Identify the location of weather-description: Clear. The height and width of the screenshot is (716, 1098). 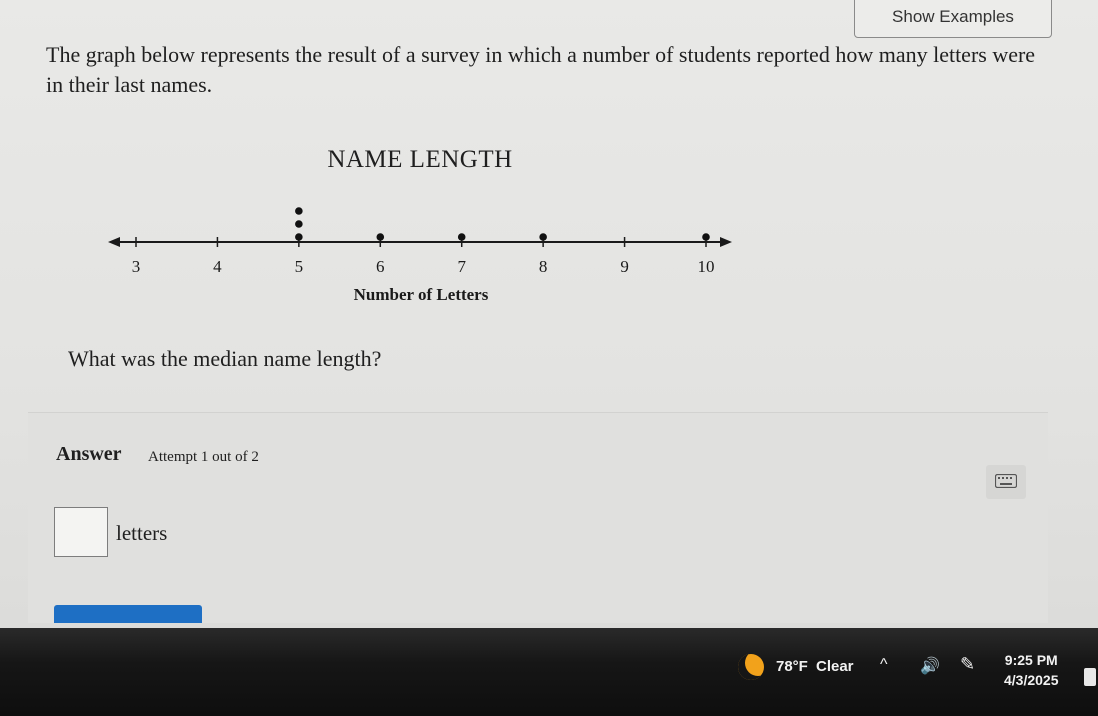
(835, 666).